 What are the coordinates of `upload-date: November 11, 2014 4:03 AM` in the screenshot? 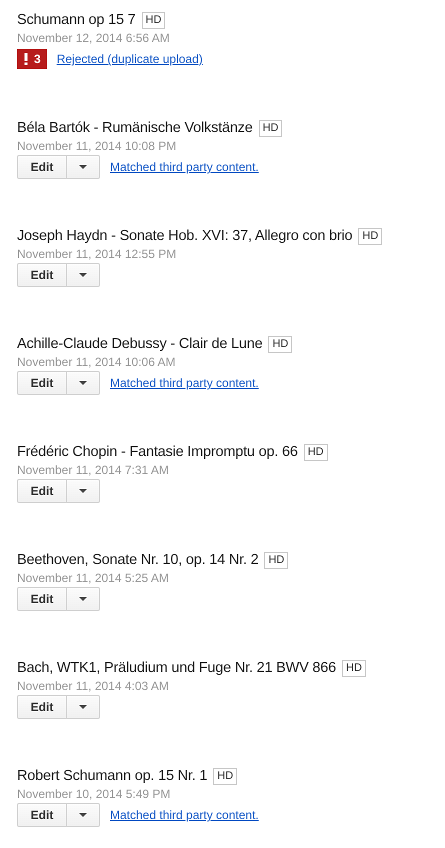 It's located at (93, 686).